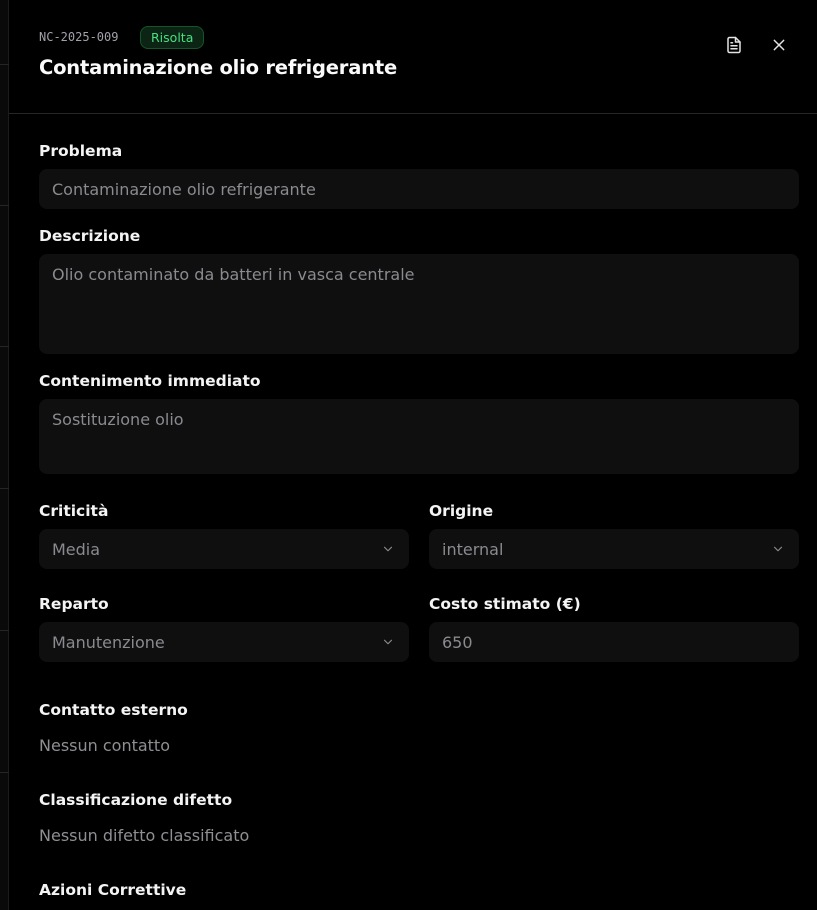 The image size is (817, 910). I want to click on problema-input: Contaminazione olio refrigerante, so click(419, 189).